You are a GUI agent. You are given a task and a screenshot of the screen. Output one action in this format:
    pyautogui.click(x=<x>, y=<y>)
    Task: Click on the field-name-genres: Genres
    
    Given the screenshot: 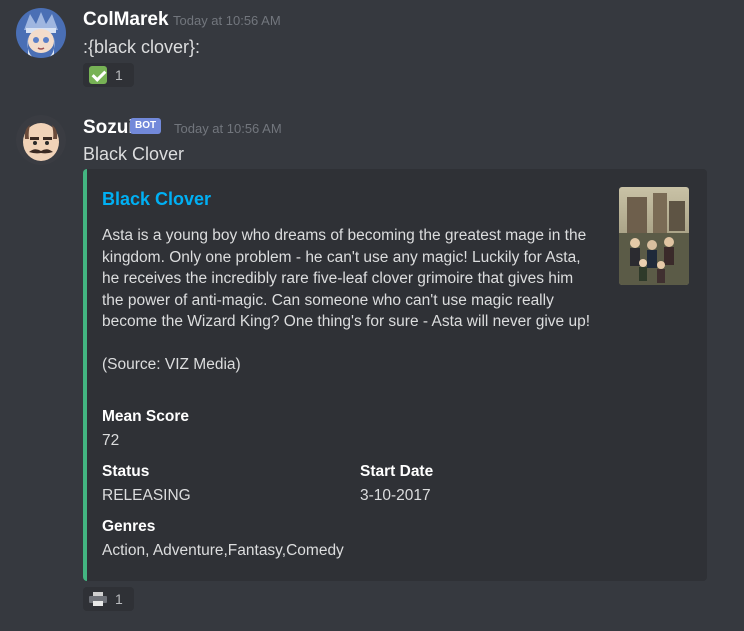 What is the action you would take?
    pyautogui.click(x=129, y=526)
    